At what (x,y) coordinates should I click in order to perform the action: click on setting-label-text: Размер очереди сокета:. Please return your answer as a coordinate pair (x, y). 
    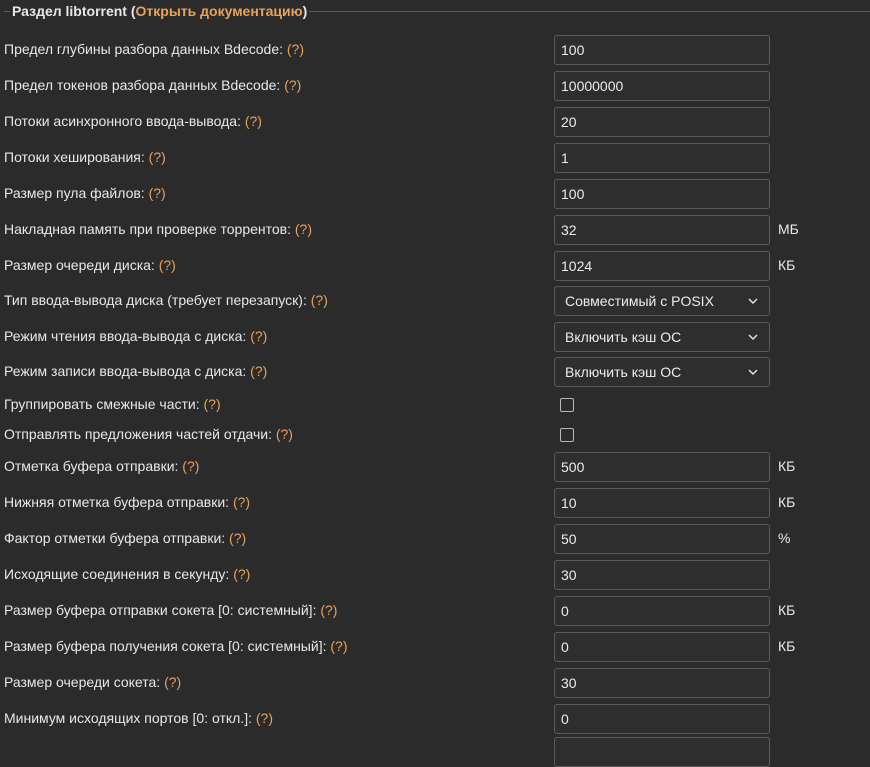
    Looking at the image, I should click on (84, 682).